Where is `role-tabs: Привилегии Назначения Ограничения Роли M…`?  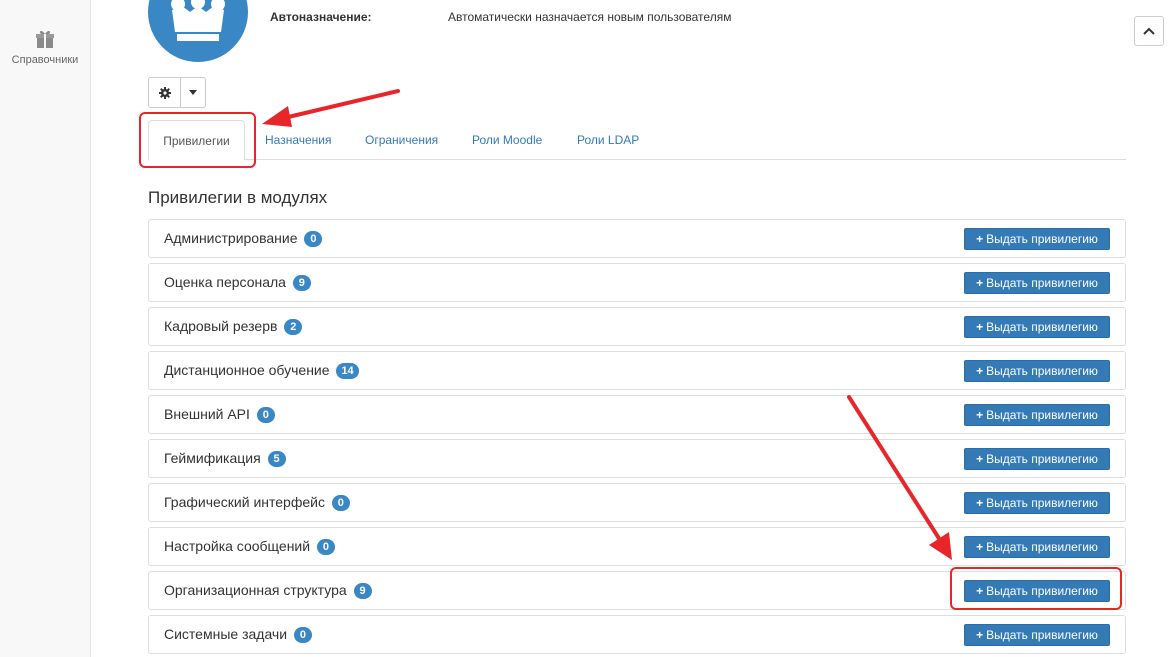 role-tabs: Привилегии Назначения Ограничения Роли M… is located at coordinates (637, 140).